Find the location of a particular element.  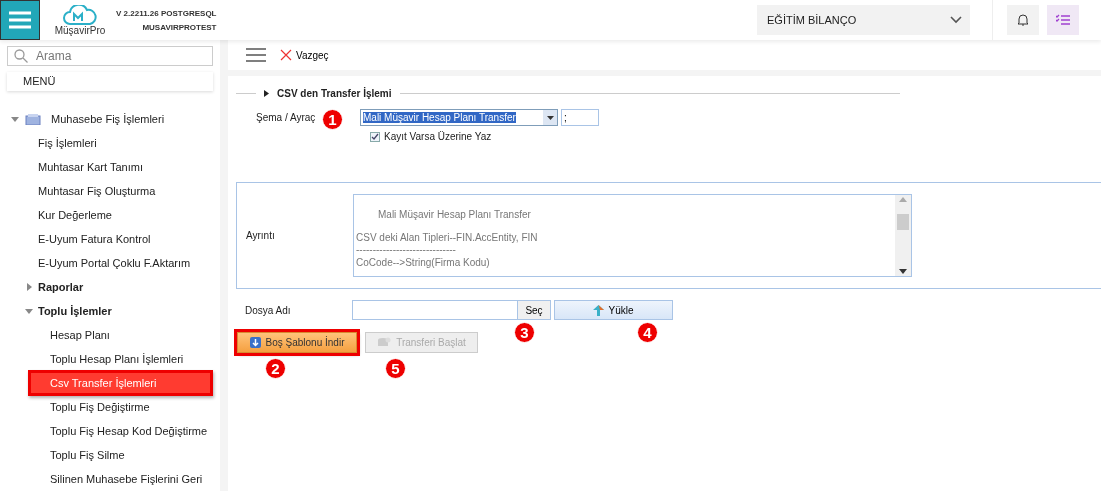

field-label: Ayrıntı is located at coordinates (260, 235).